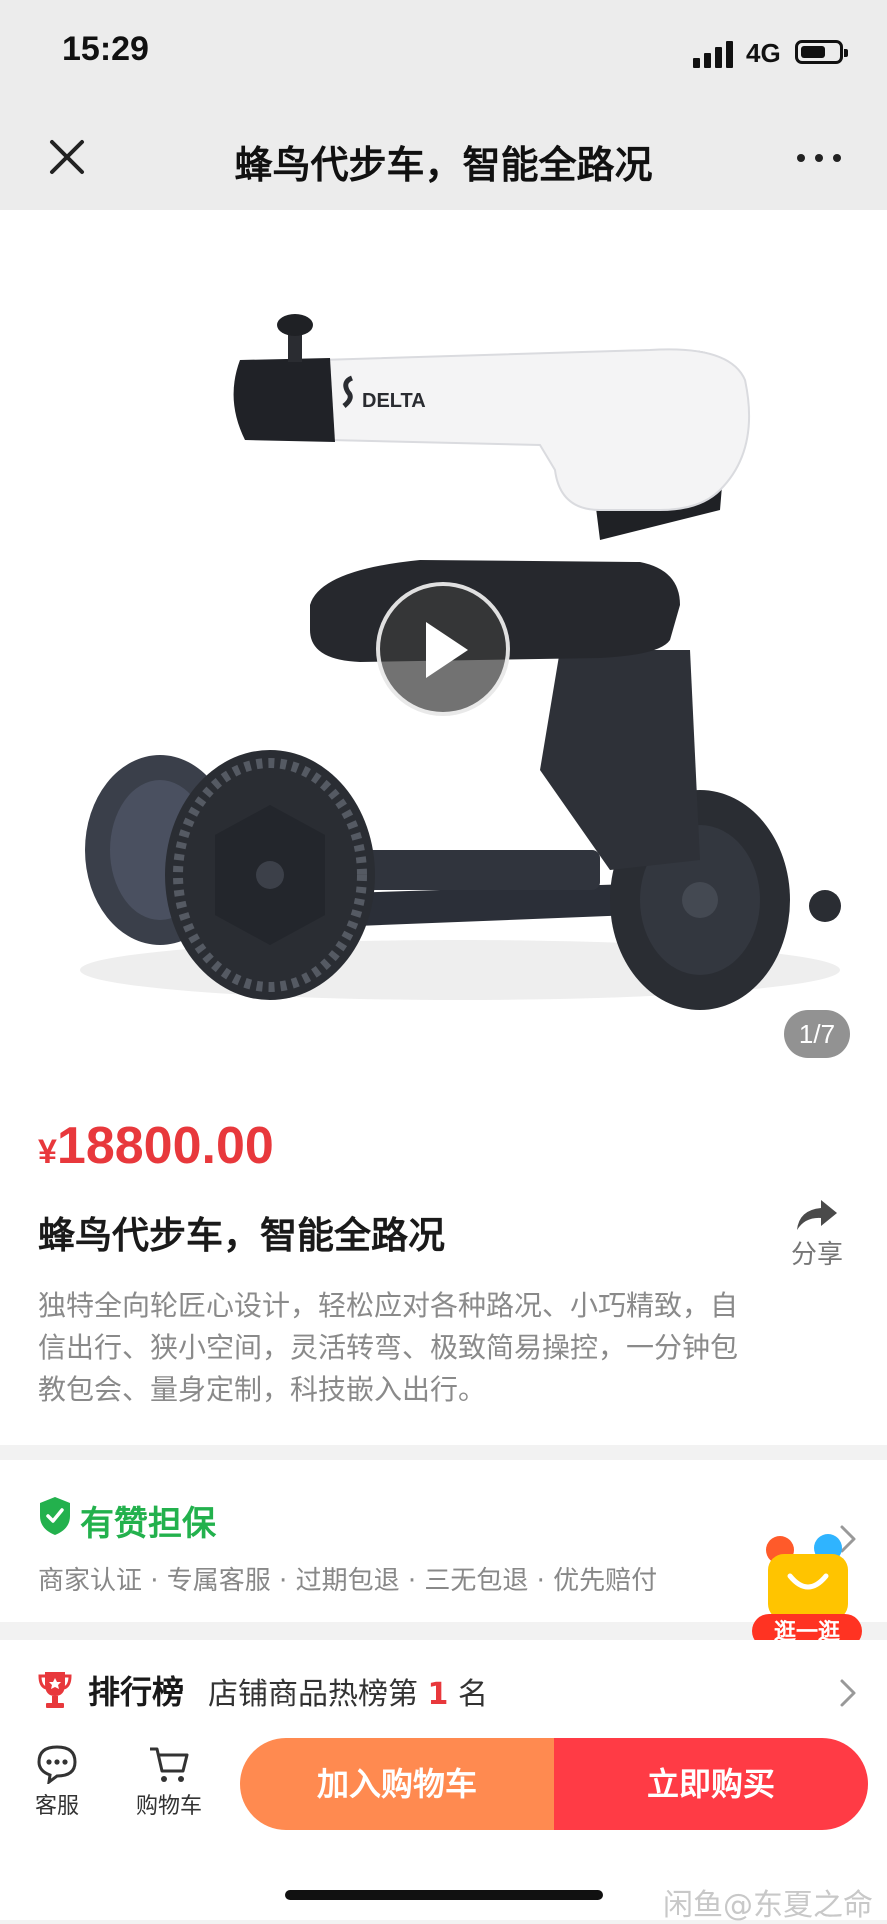 The height and width of the screenshot is (1924, 887). What do you see at coordinates (168, 1806) in the screenshot?
I see `cart-label: 购物车` at bounding box center [168, 1806].